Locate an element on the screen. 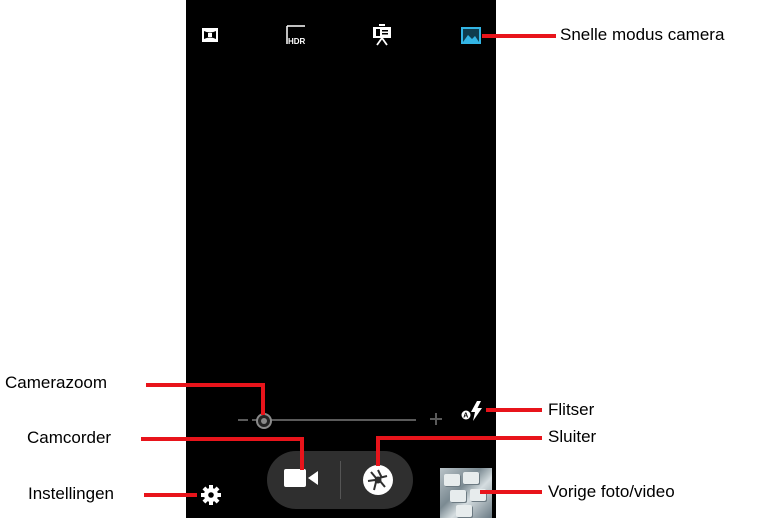 The width and height of the screenshot is (770, 518). callout-quick-mode: Snelle modus camera is located at coordinates (642, 34).